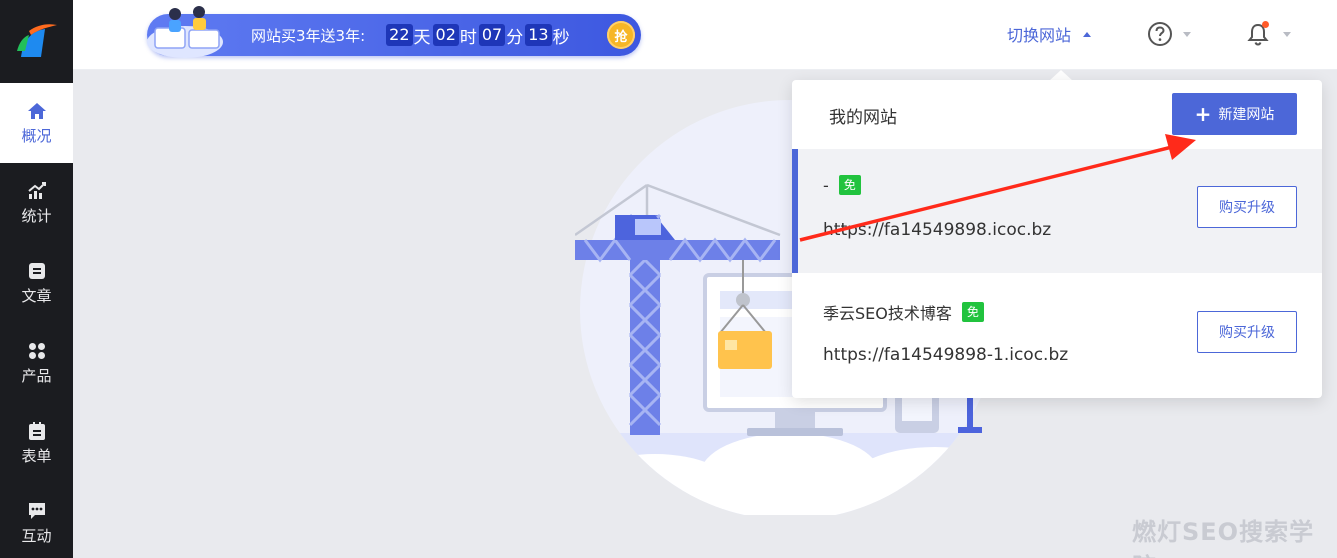 This screenshot has width=1337, height=558. What do you see at coordinates (538, 35) in the screenshot?
I see `countdown-seconds: 13` at bounding box center [538, 35].